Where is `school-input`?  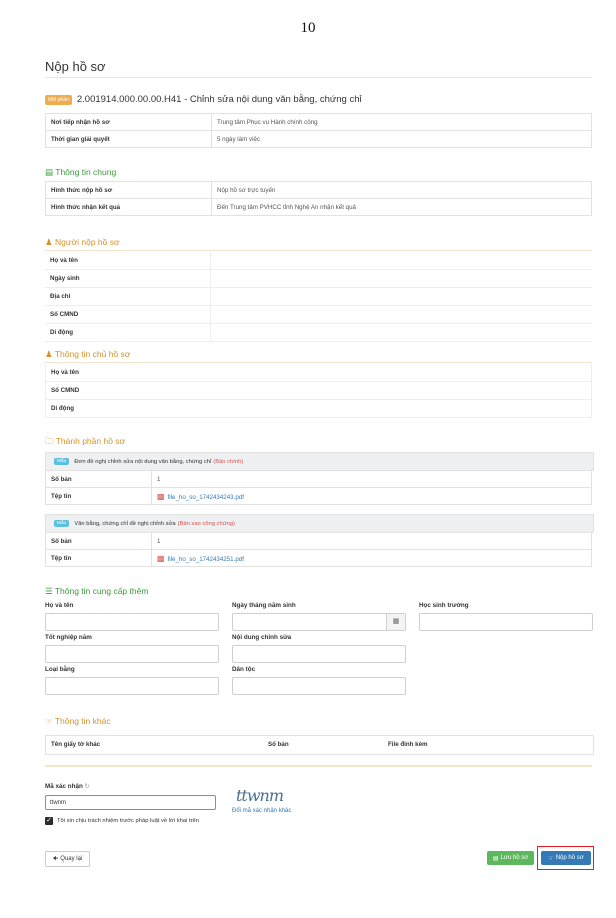 school-input is located at coordinates (506, 622).